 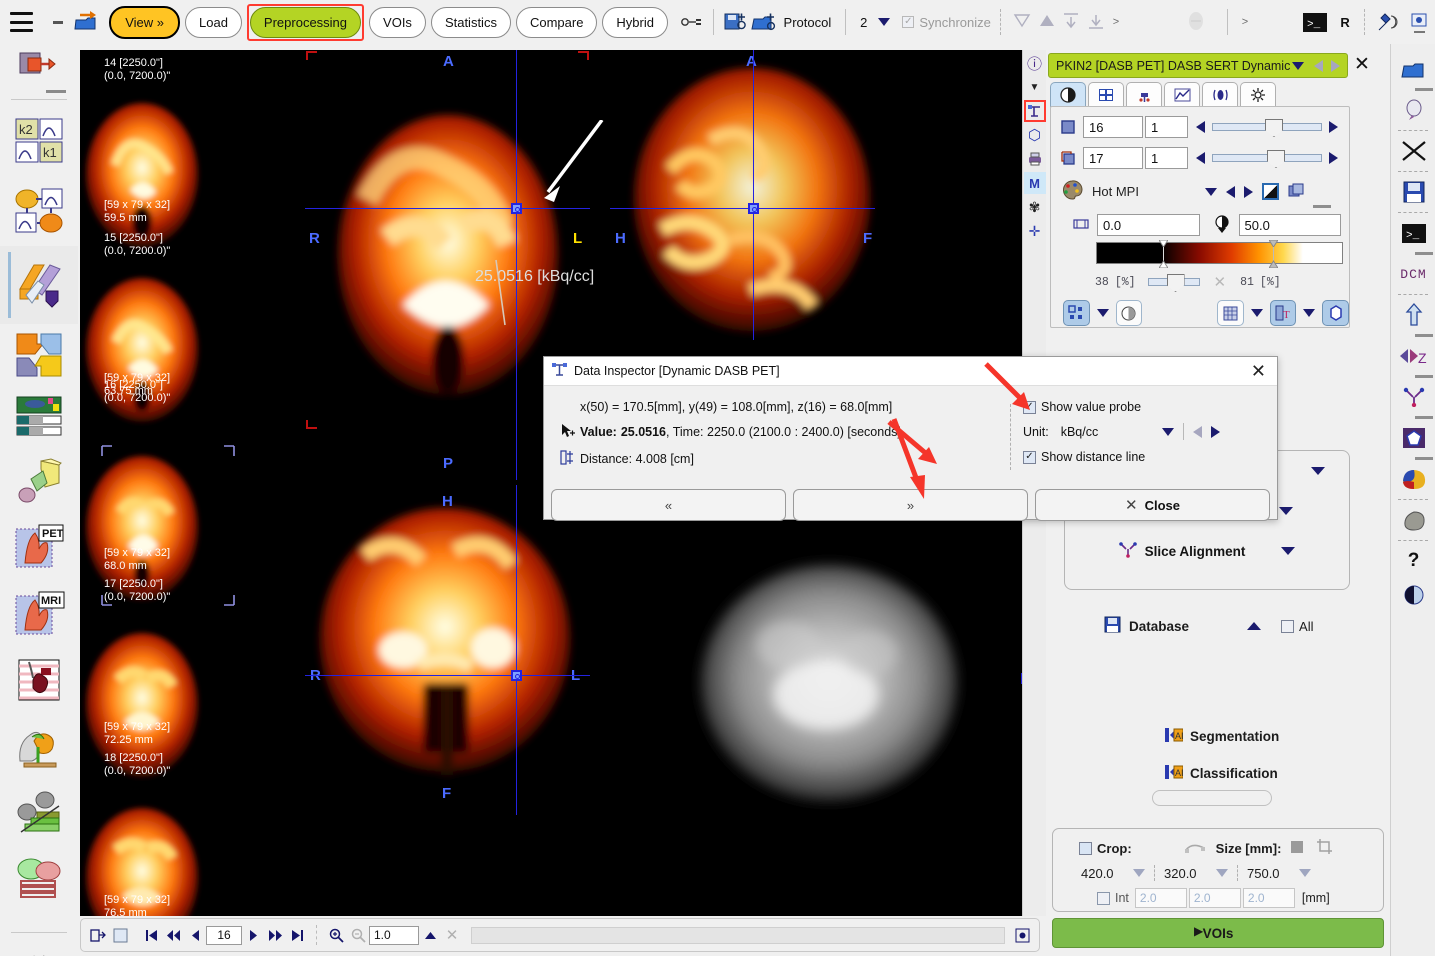 What do you see at coordinates (1219, 254) in the screenshot?
I see `colorbar` at bounding box center [1219, 254].